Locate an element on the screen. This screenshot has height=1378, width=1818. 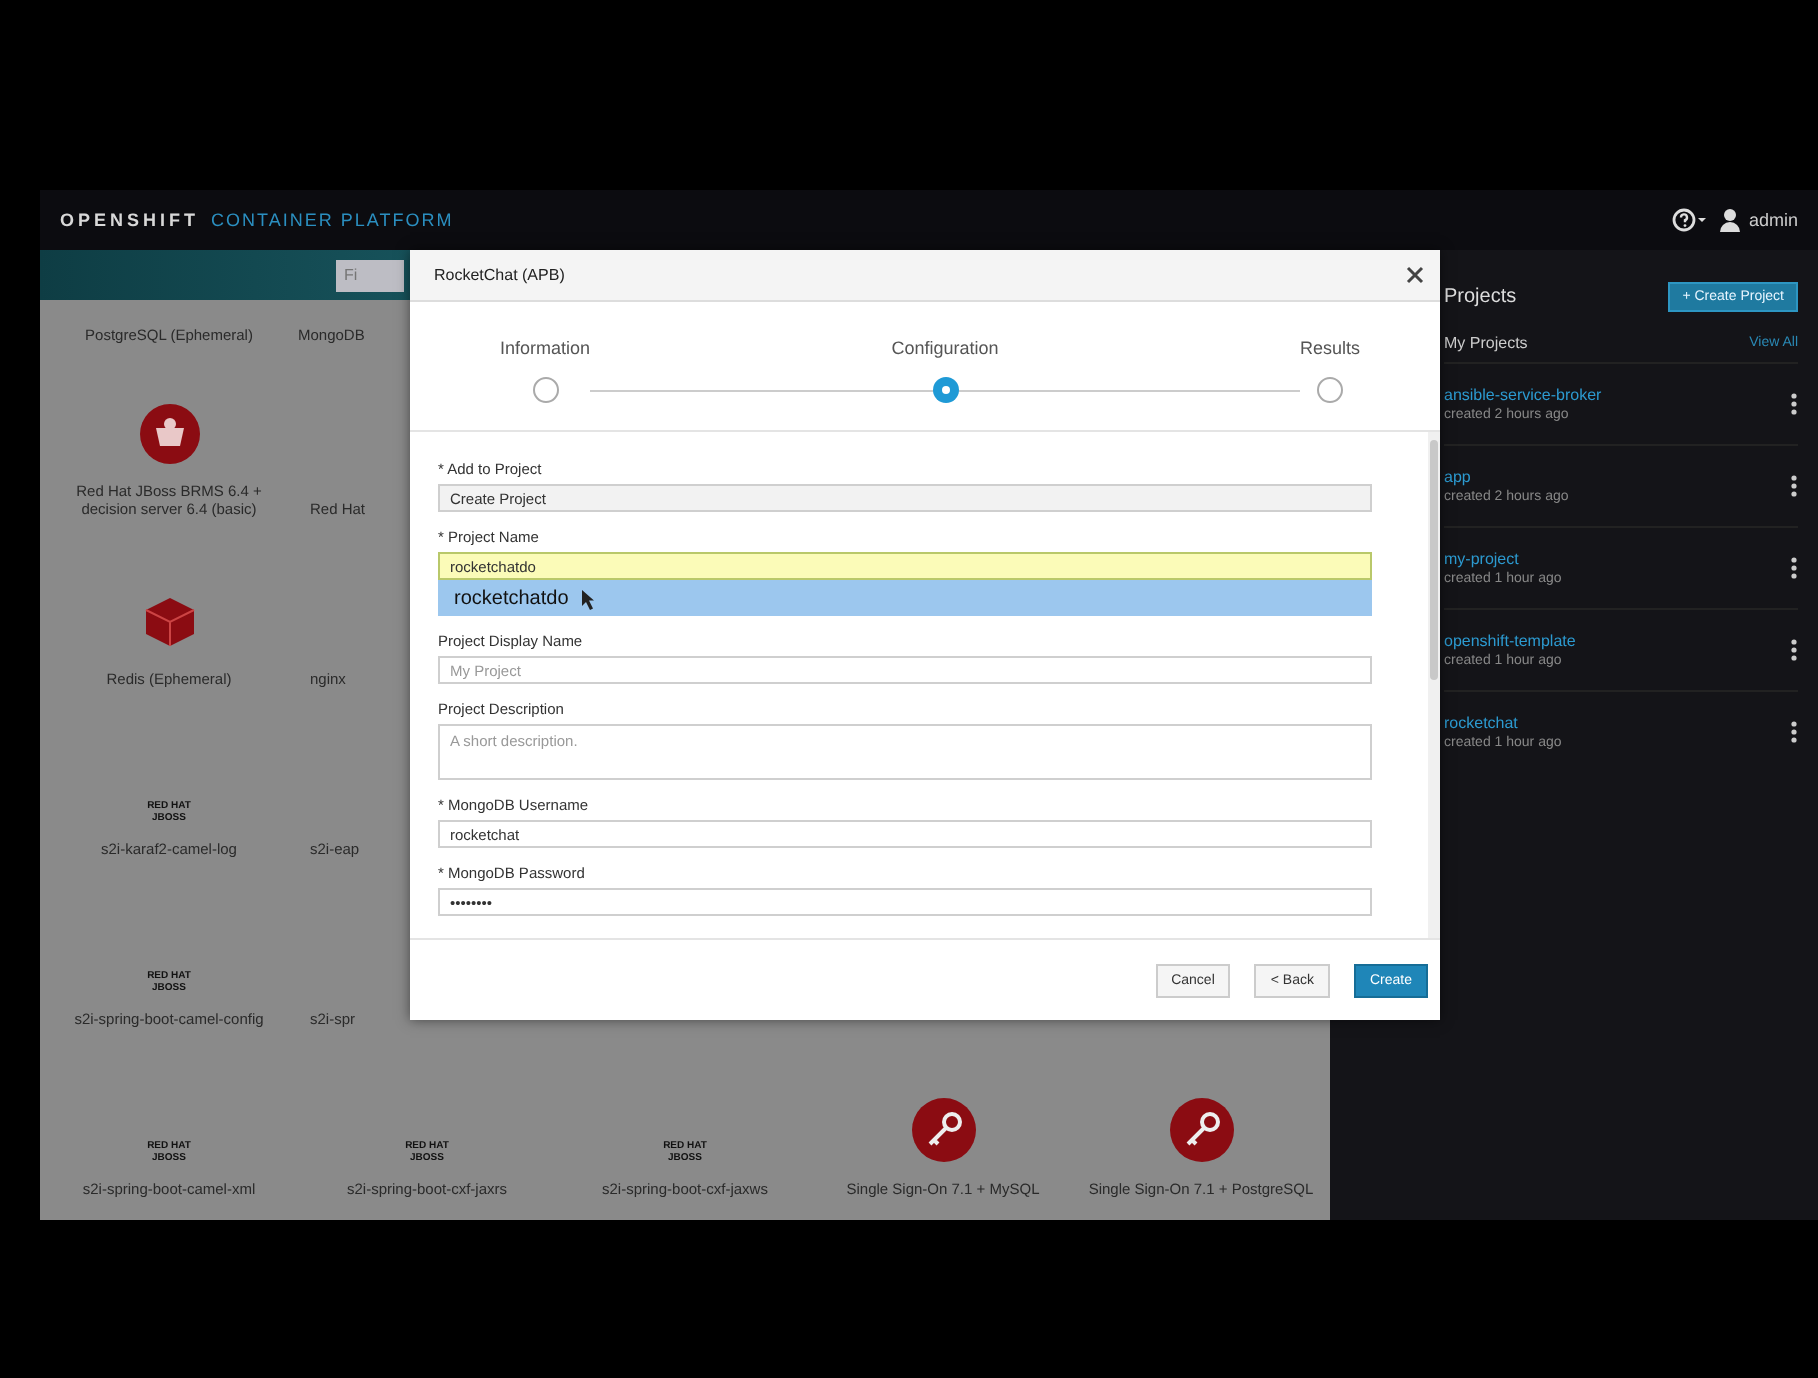
product-name: CONTAINER PLATFORM is located at coordinates (332, 220).